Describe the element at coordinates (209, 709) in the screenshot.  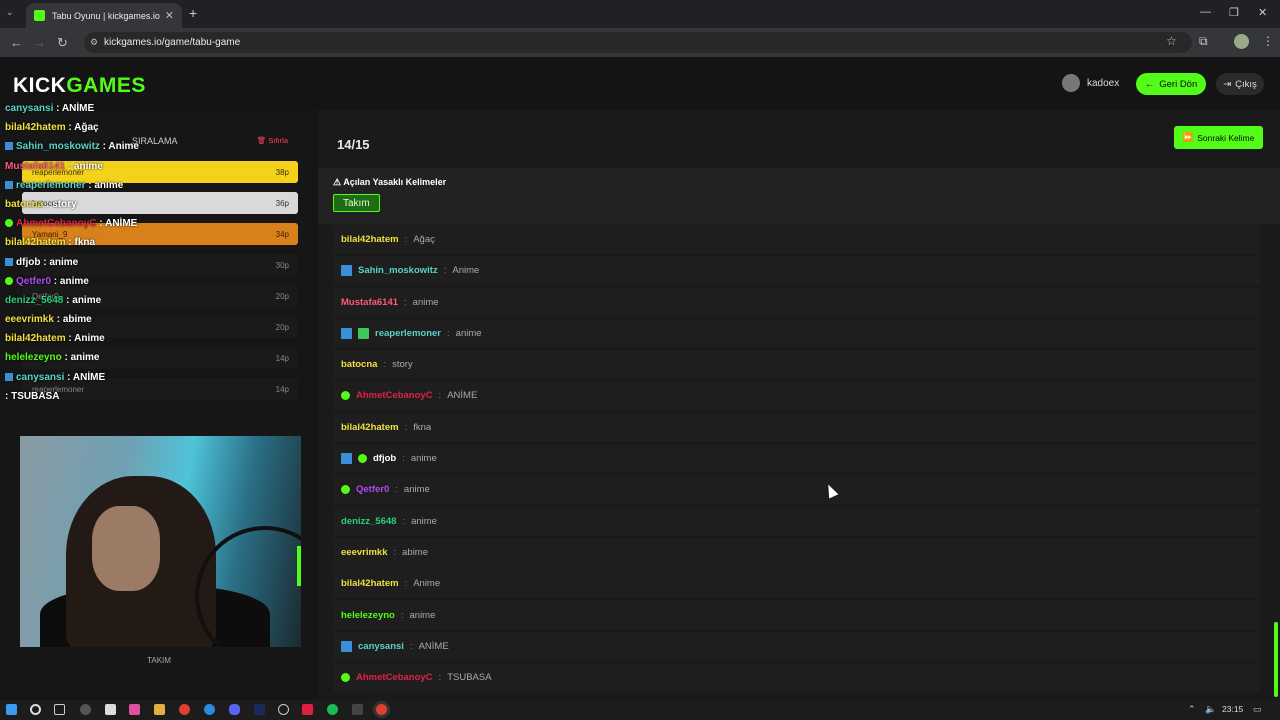
I see `edge-icon` at that location.